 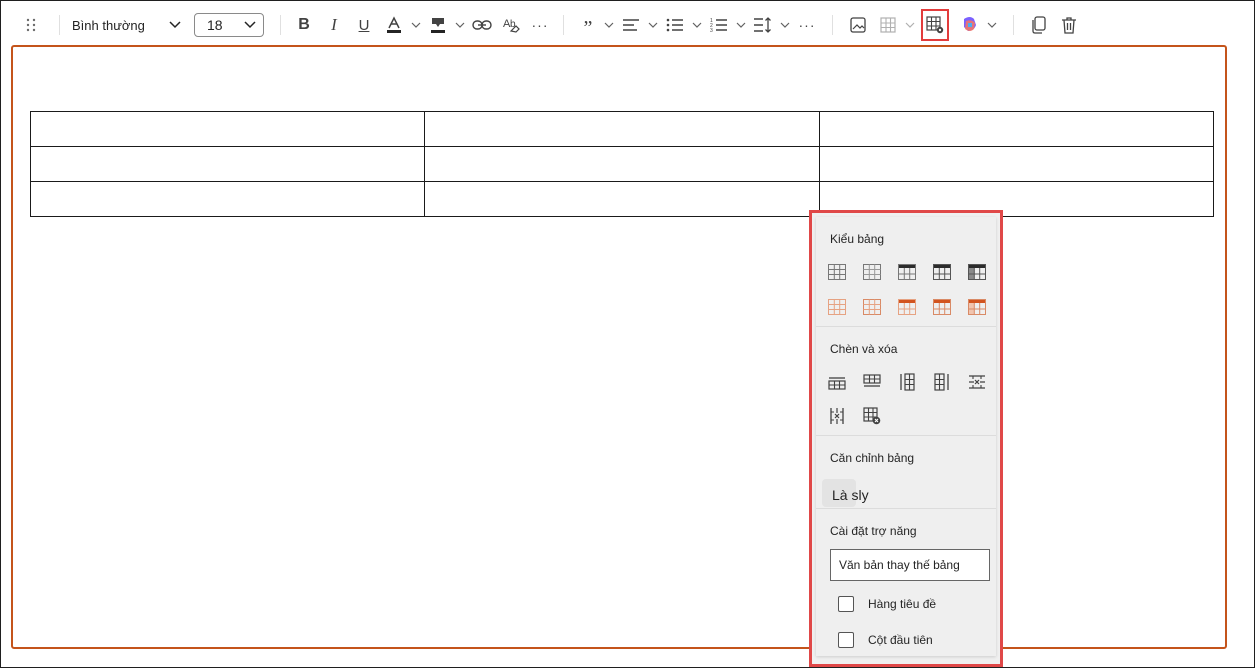 I want to click on table-properties-button, so click(x=935, y=25).